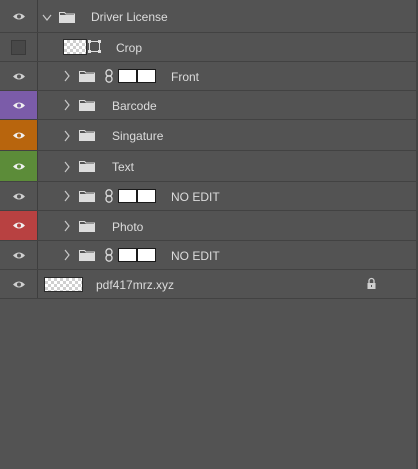 The width and height of the screenshot is (418, 469). I want to click on layer-name: Driver License, so click(129, 17).